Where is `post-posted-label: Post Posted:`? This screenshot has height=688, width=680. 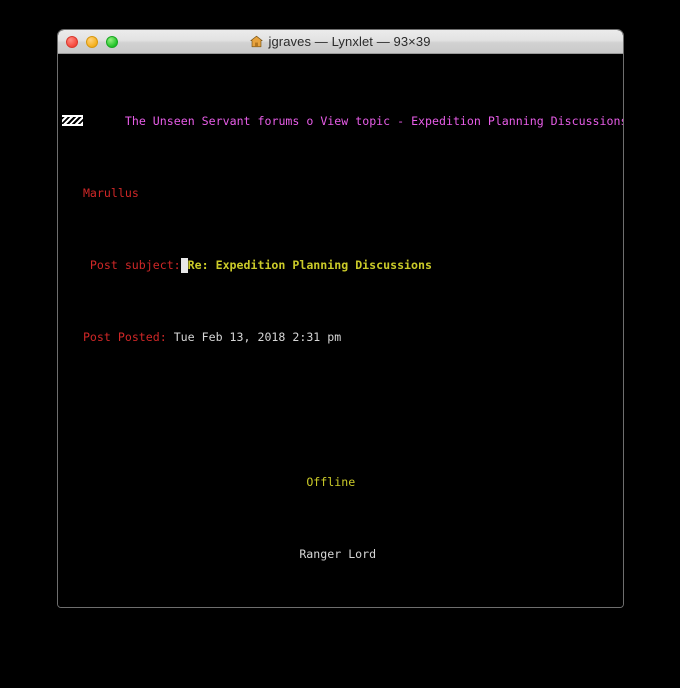 post-posted-label: Post Posted: is located at coordinates (124, 337).